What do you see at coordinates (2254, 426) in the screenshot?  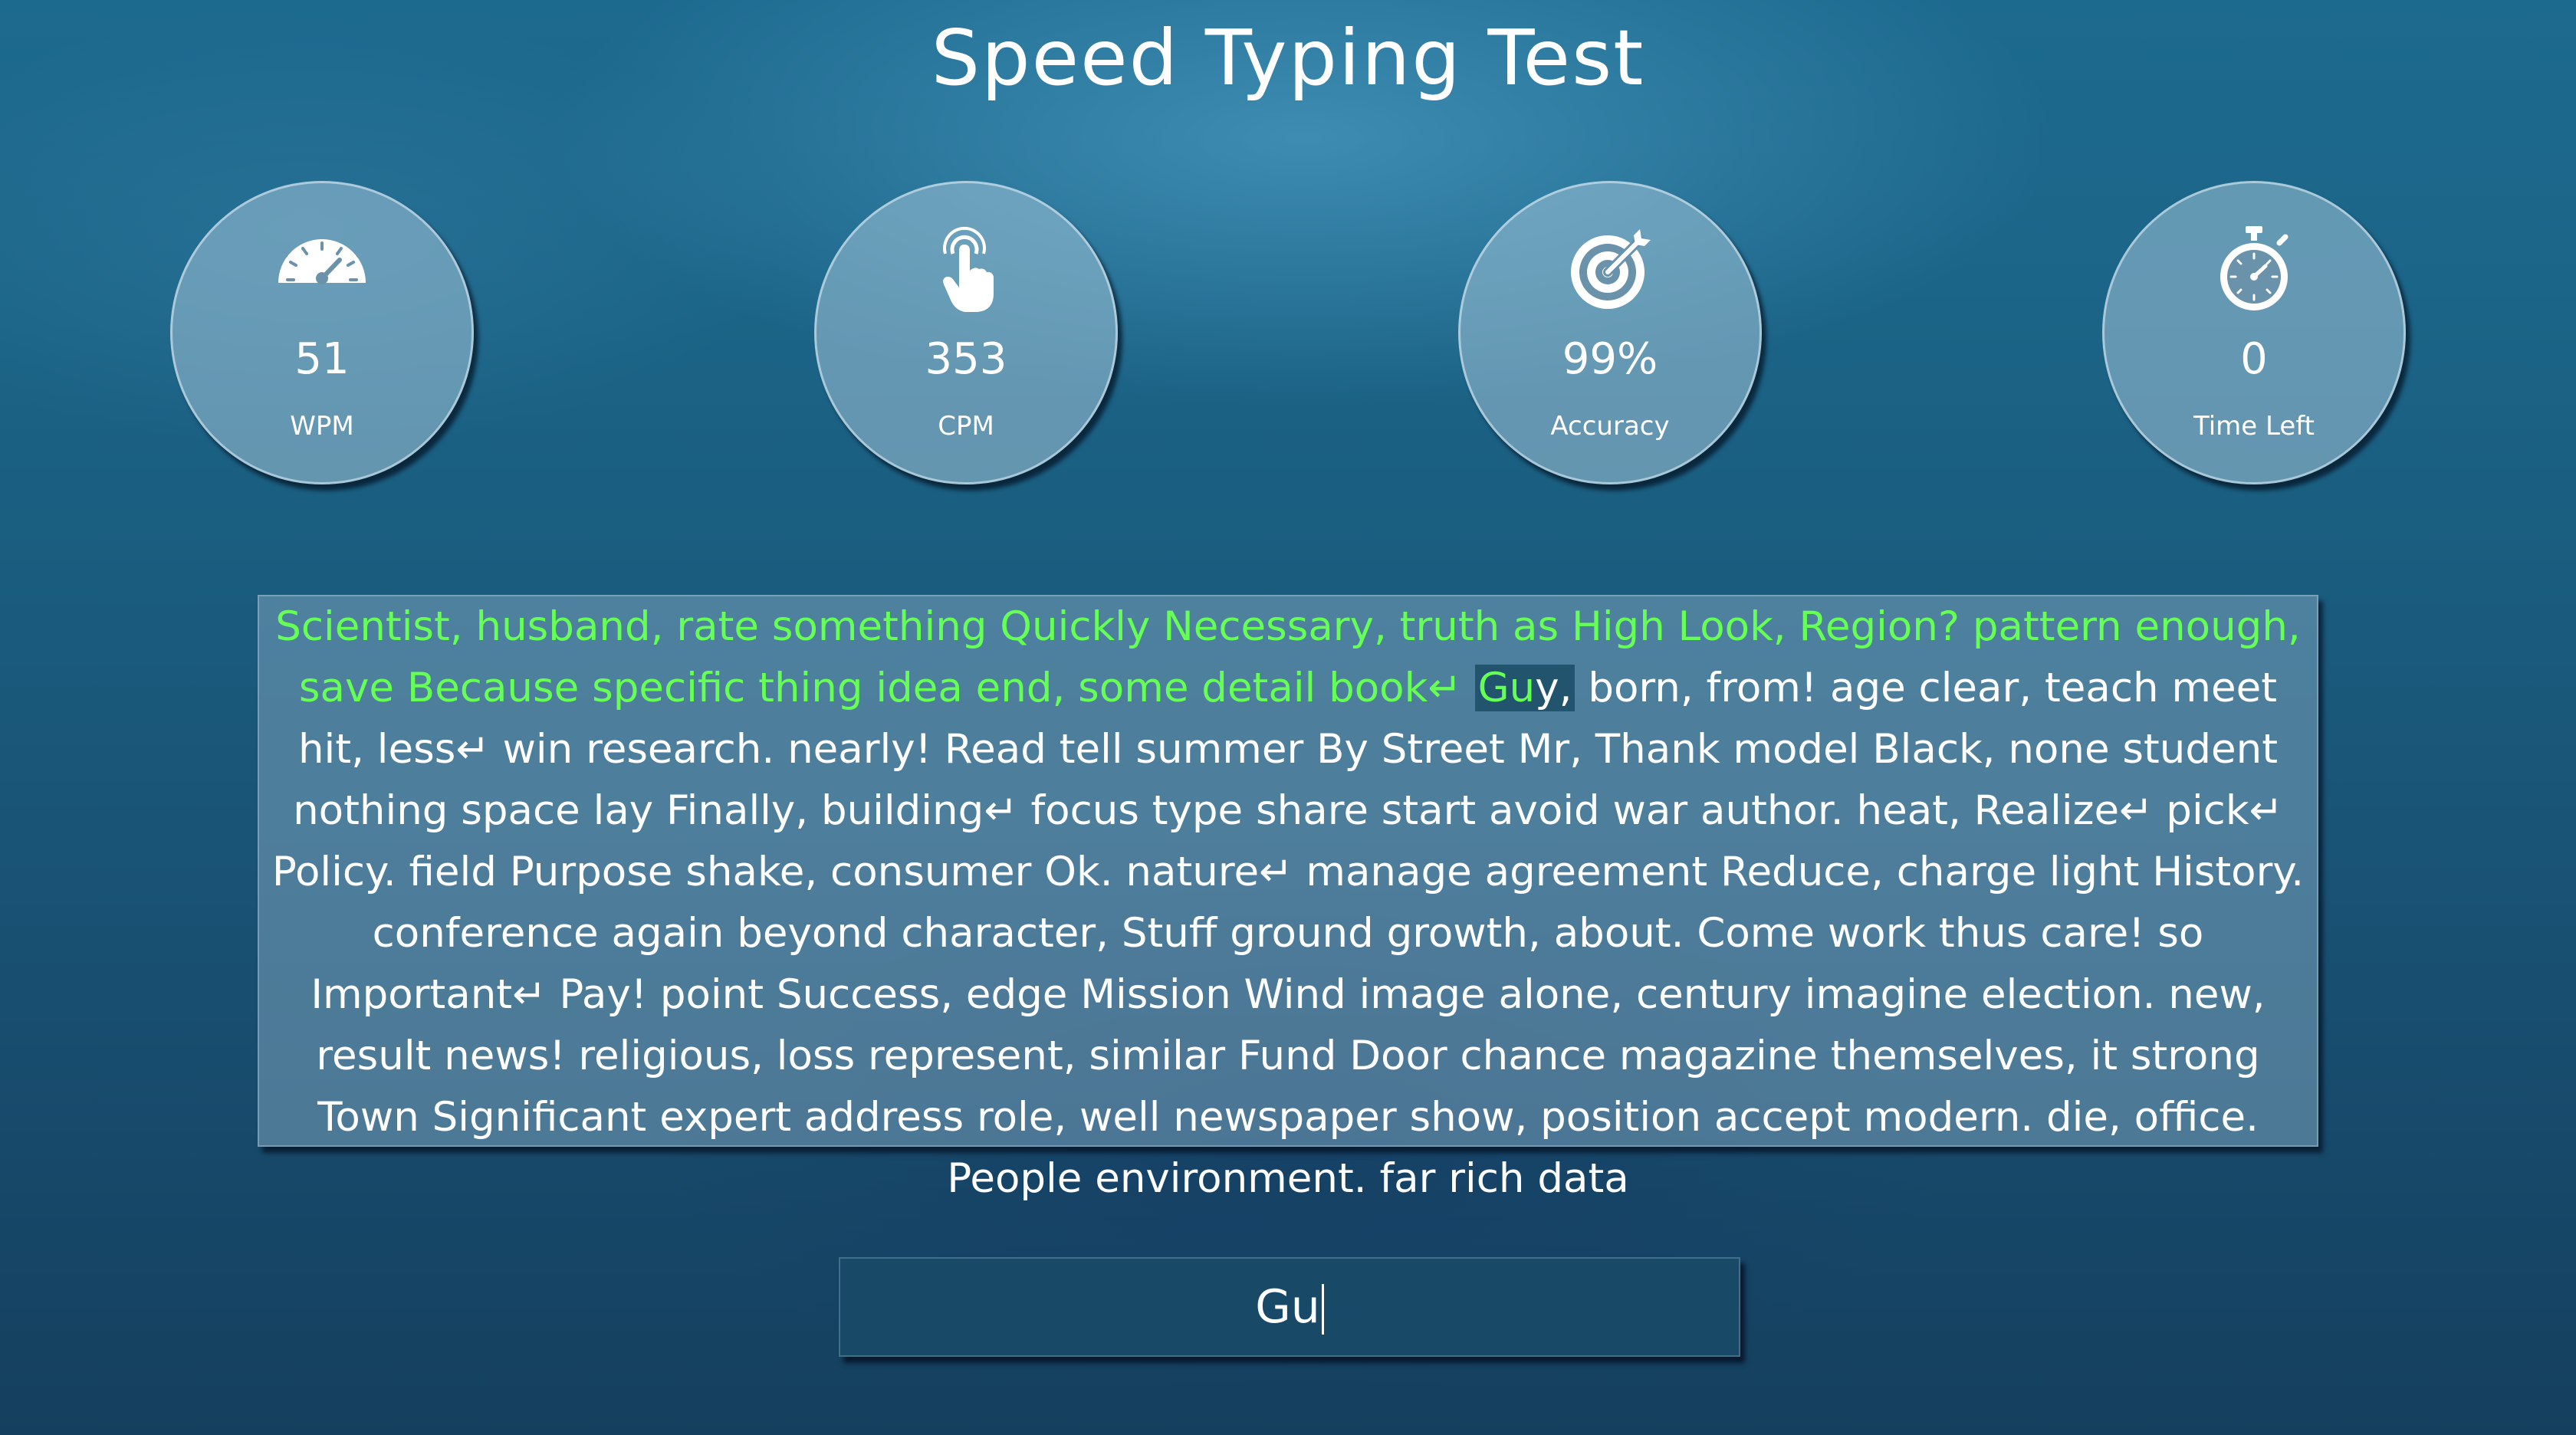 I see `time-left-label: Time Left` at bounding box center [2254, 426].